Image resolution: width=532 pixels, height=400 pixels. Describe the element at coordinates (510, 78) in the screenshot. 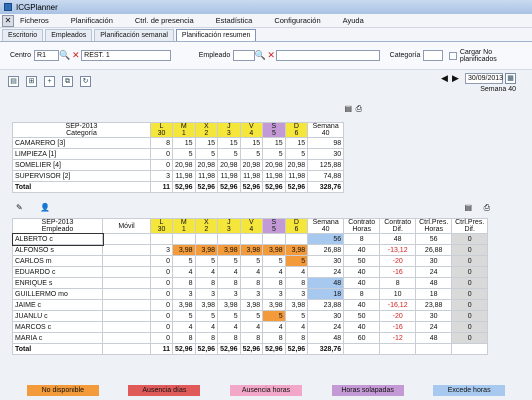

I see `calendar-icon: ▦` at that location.